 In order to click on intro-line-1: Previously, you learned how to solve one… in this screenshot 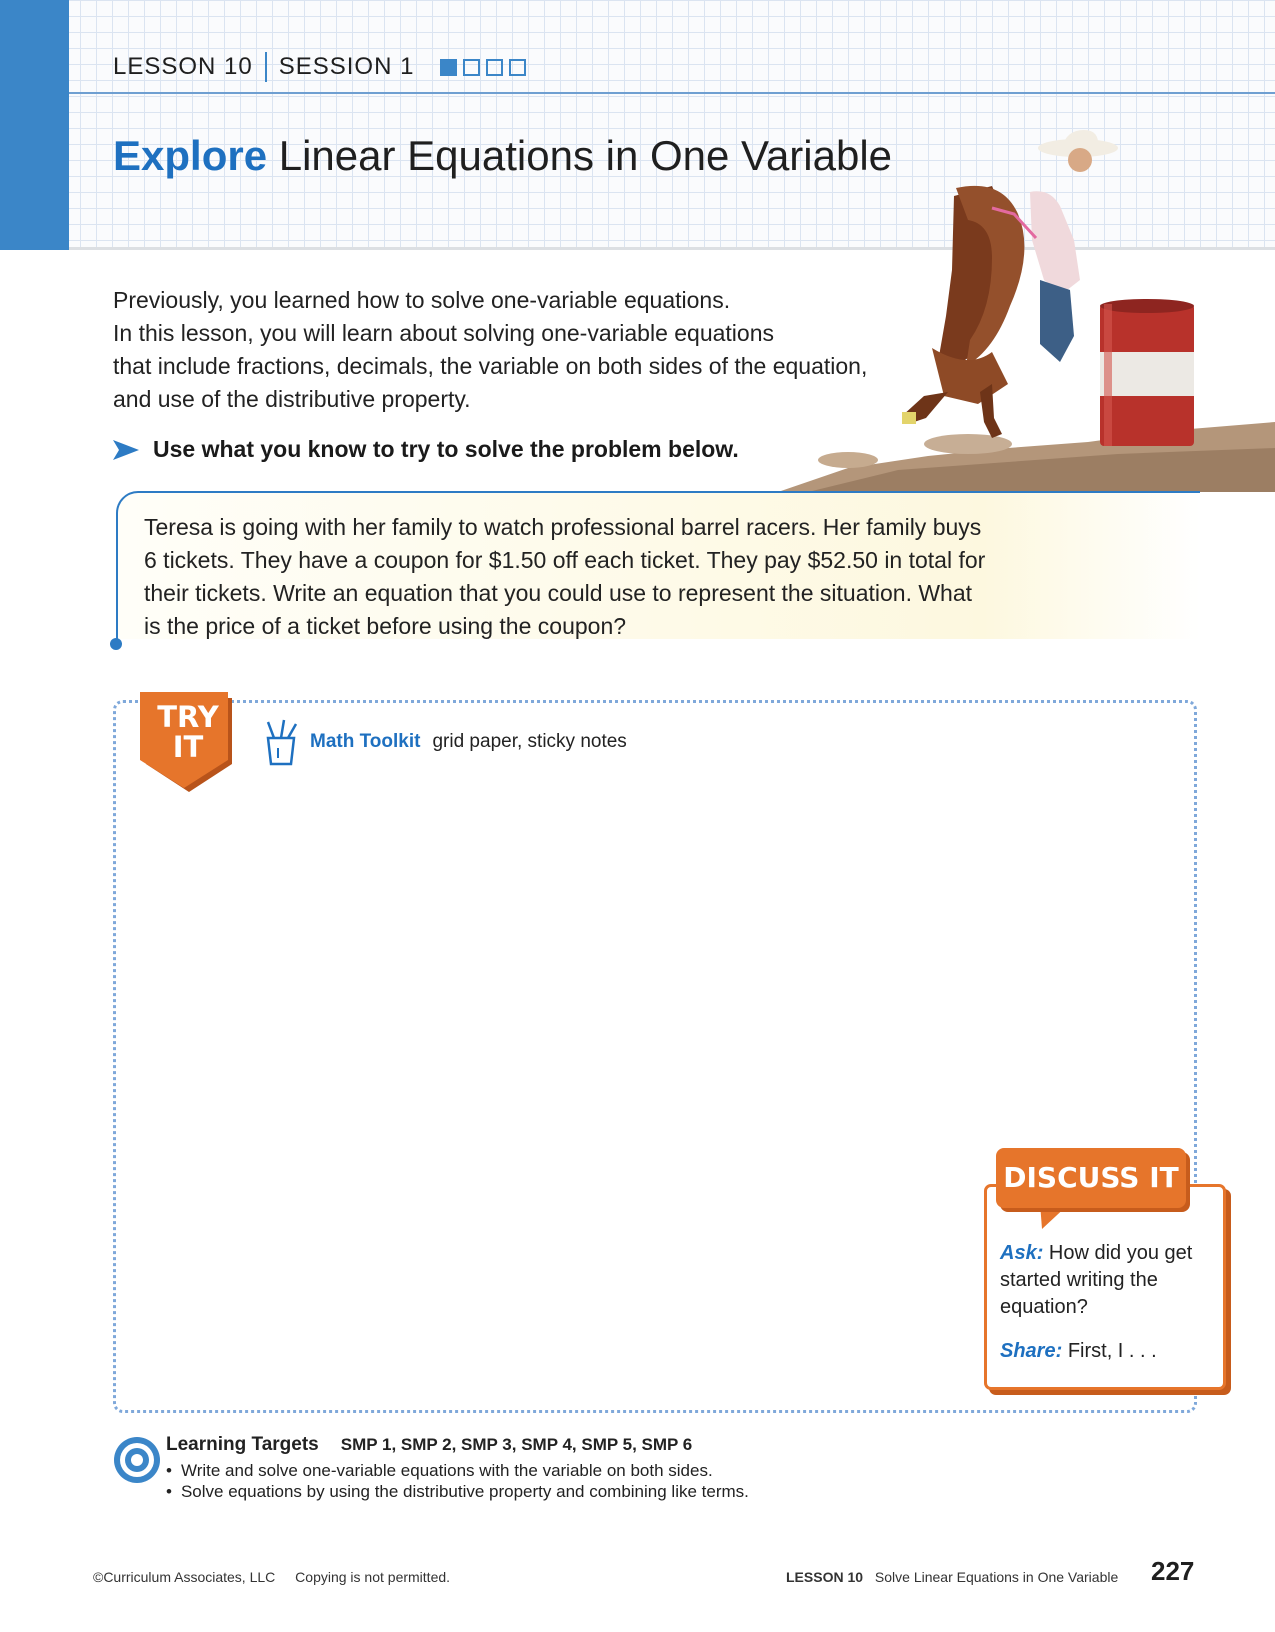, I will do `click(422, 300)`.